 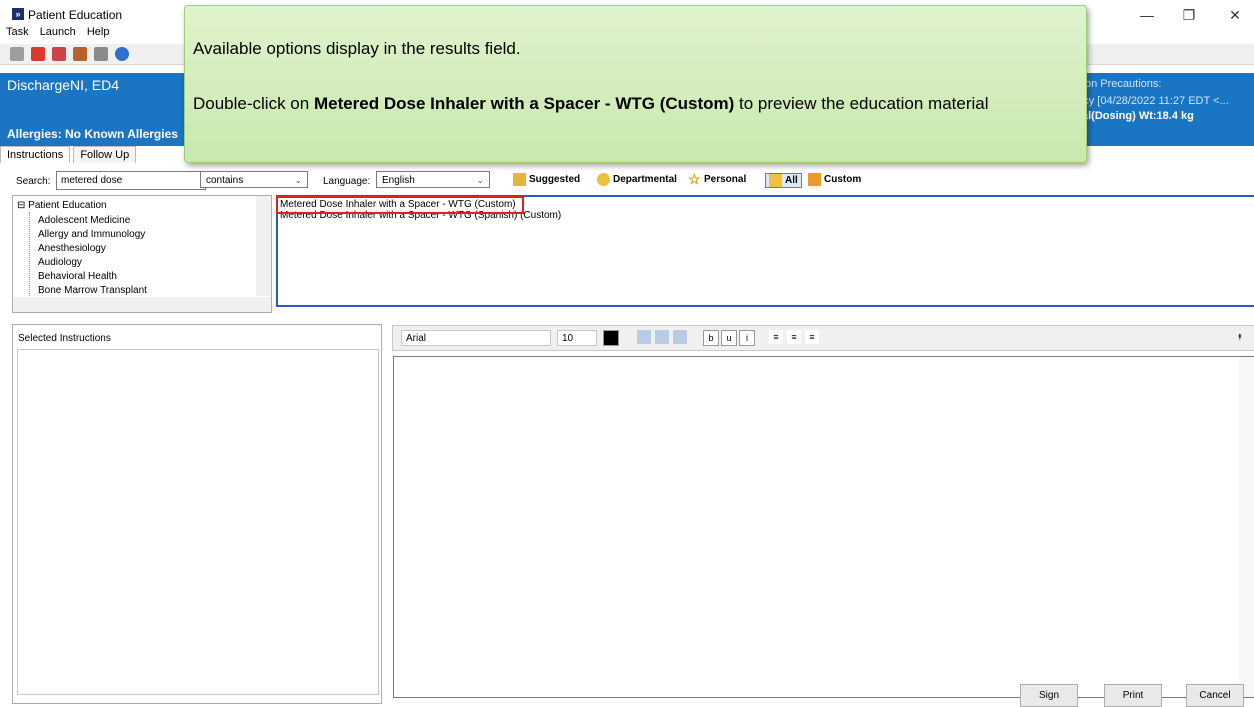 What do you see at coordinates (198, 522) in the screenshot?
I see `selected-instructions-list` at bounding box center [198, 522].